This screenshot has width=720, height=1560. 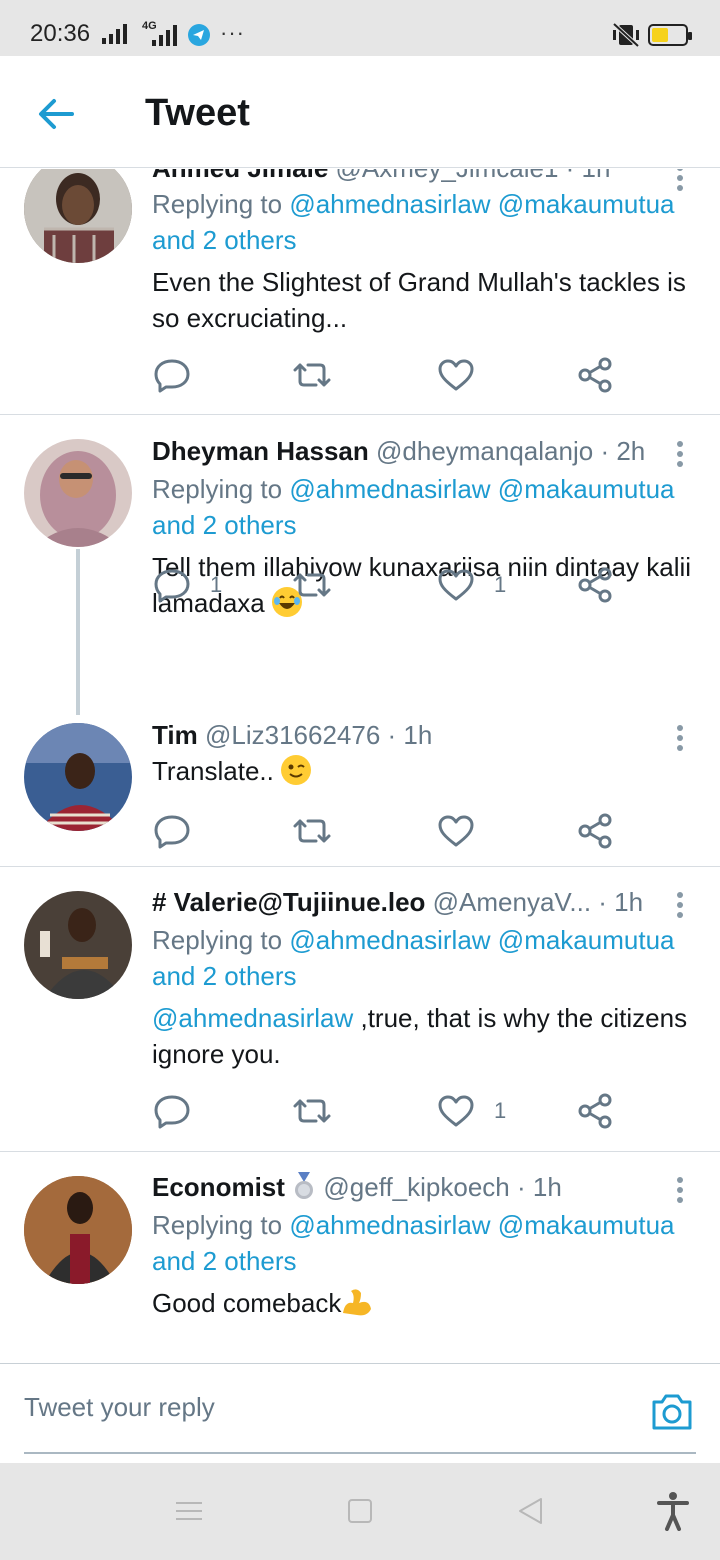 I want to click on reply-input: Tweet your reply, so click(x=119, y=1407).